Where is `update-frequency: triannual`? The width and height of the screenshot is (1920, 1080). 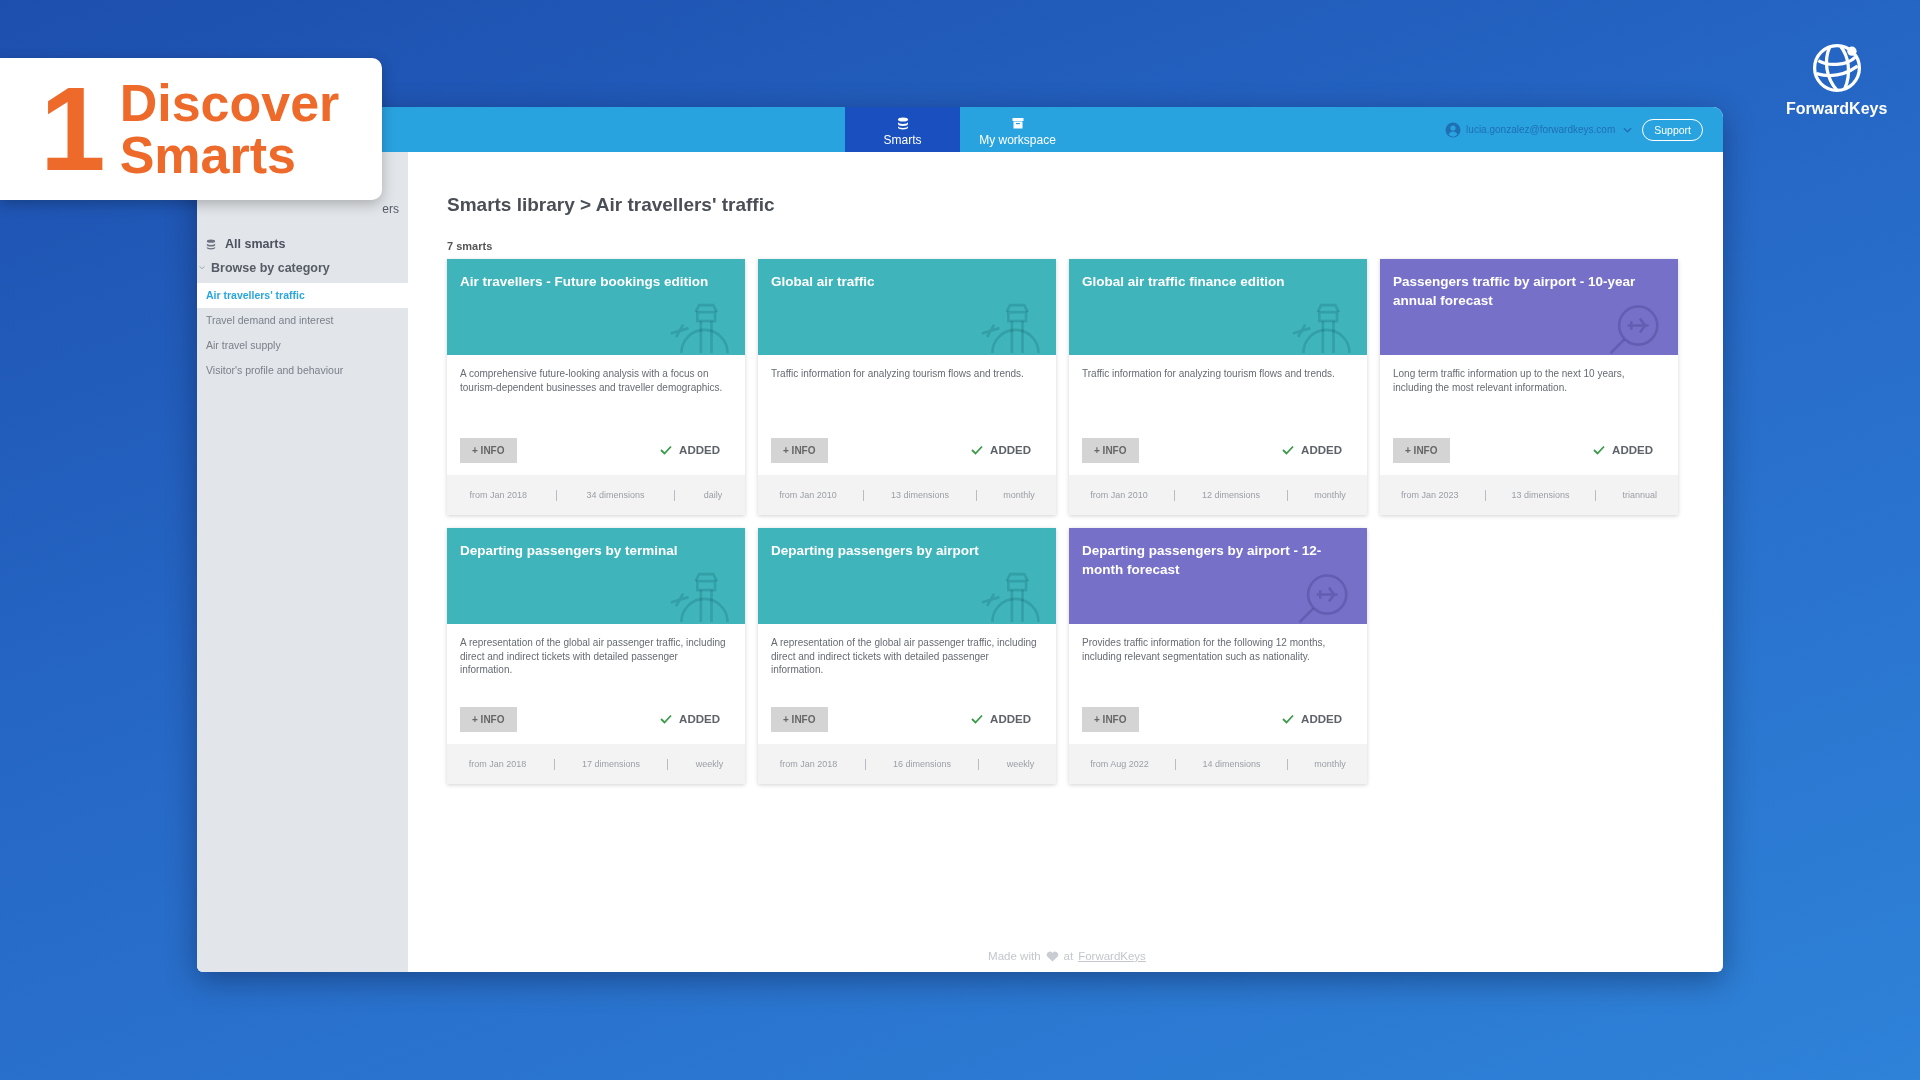 update-frequency: triannual is located at coordinates (1639, 495).